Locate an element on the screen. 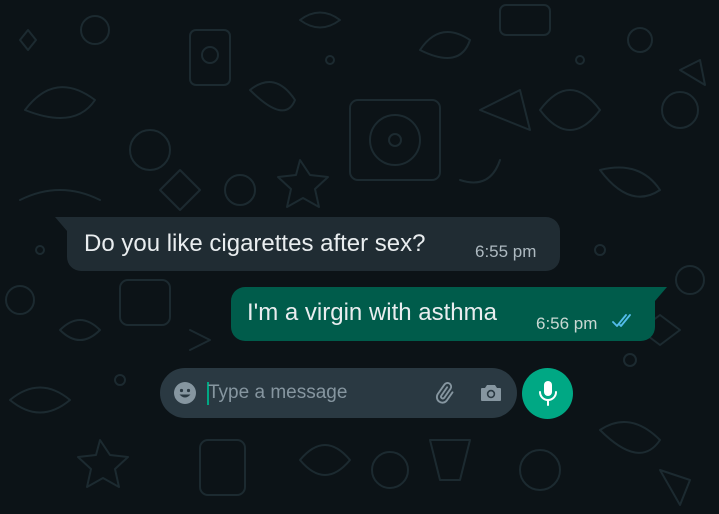 The image size is (719, 514). emoji-icon is located at coordinates (185, 395).